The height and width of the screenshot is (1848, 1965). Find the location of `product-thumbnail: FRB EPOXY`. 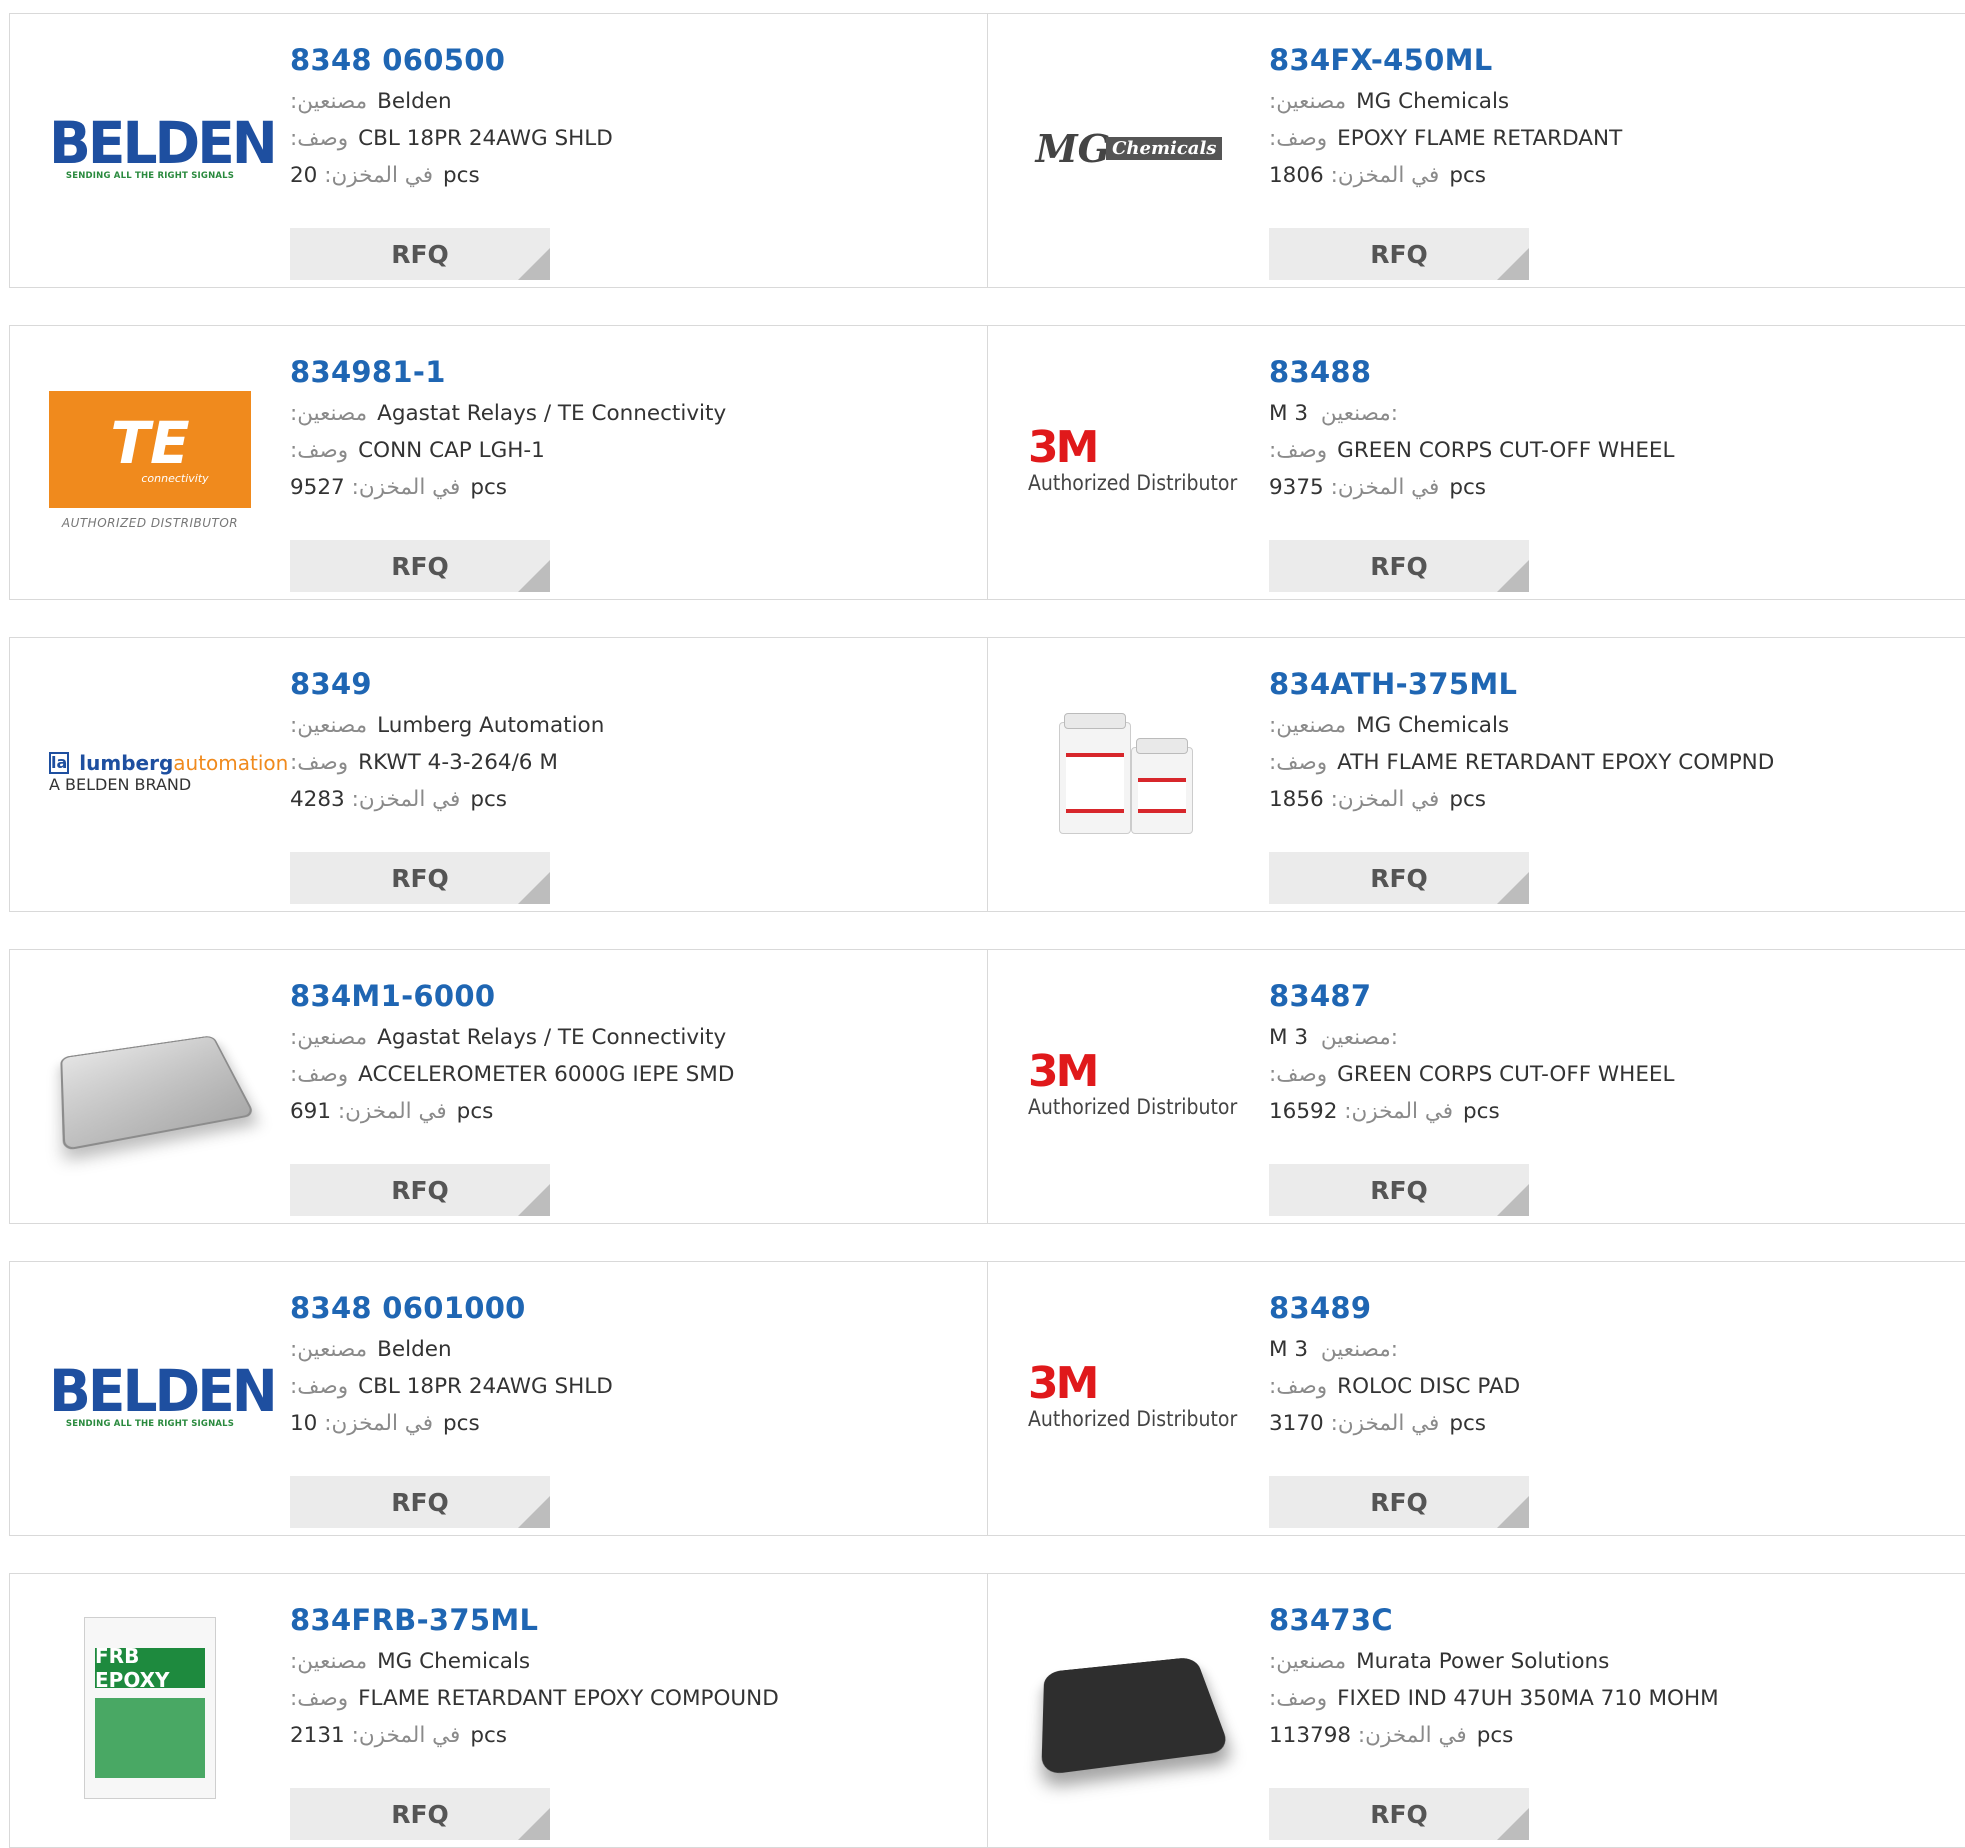

product-thumbnail: FRB EPOXY is located at coordinates (150, 1708).